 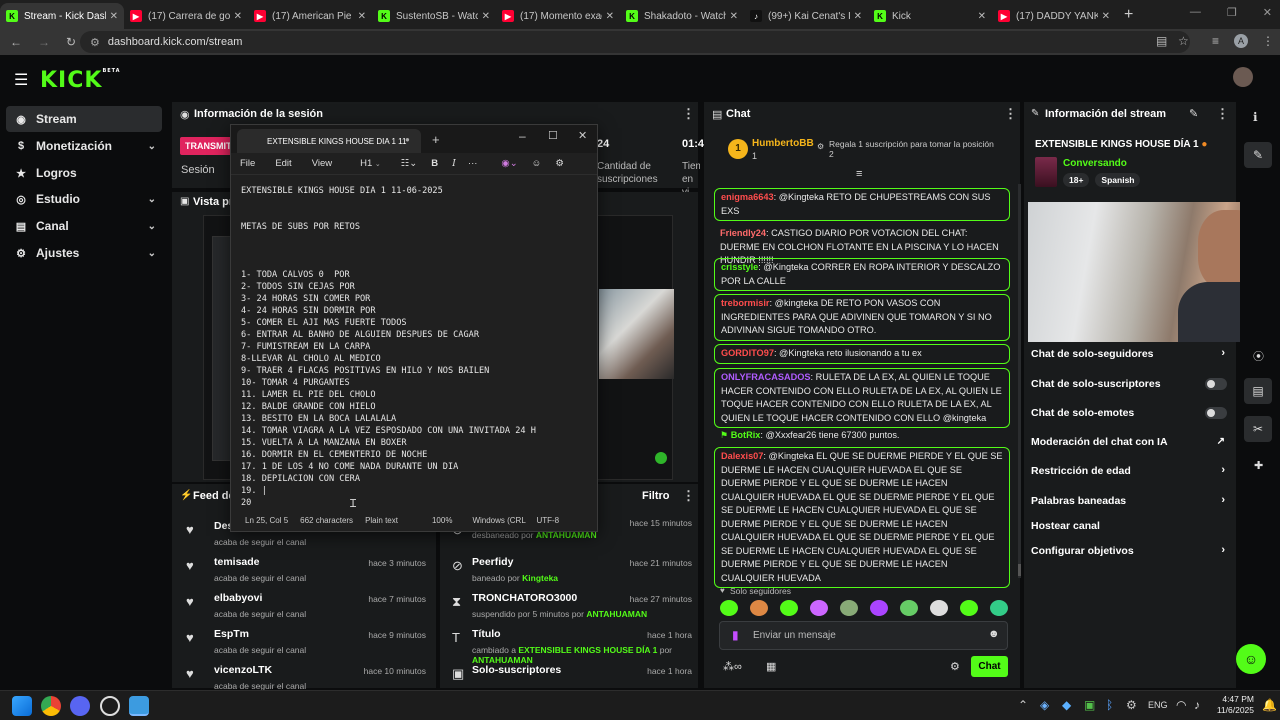 I want to click on stream-setting: Restricción de edad ›, so click(x=1129, y=471).